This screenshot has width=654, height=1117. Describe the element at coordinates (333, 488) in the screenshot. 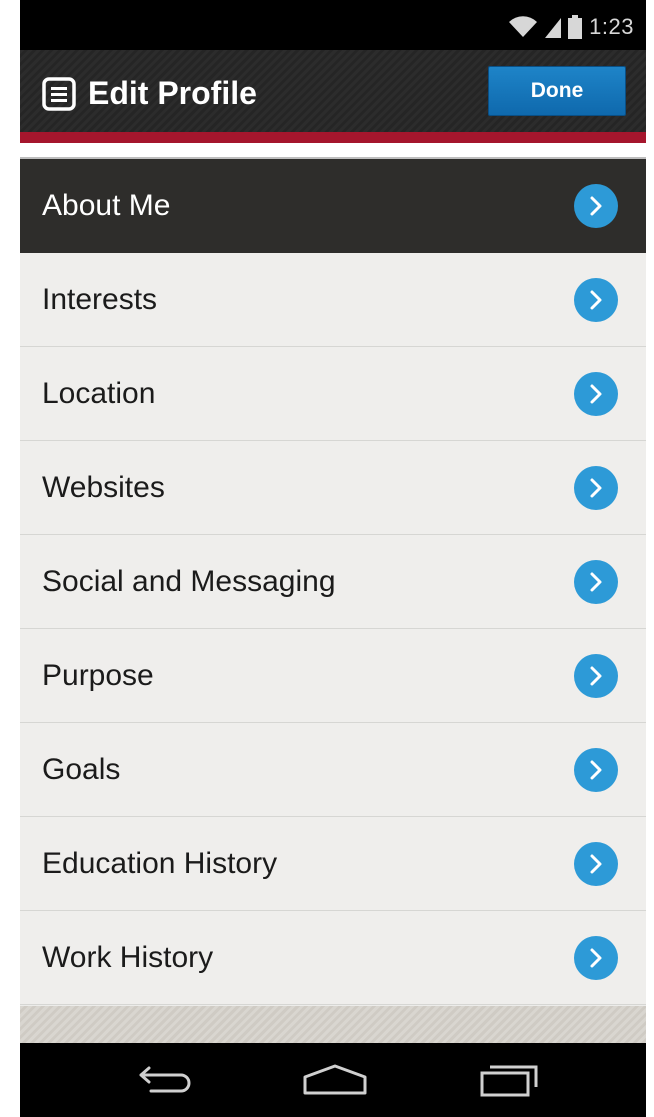

I see `list-item-websites: Websites` at that location.